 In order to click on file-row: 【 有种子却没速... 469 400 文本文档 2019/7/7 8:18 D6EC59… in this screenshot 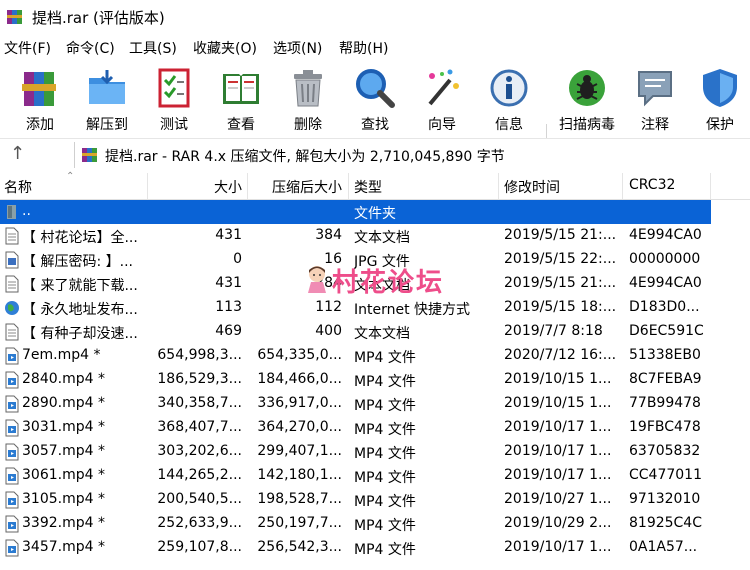, I will do `click(355, 332)`.